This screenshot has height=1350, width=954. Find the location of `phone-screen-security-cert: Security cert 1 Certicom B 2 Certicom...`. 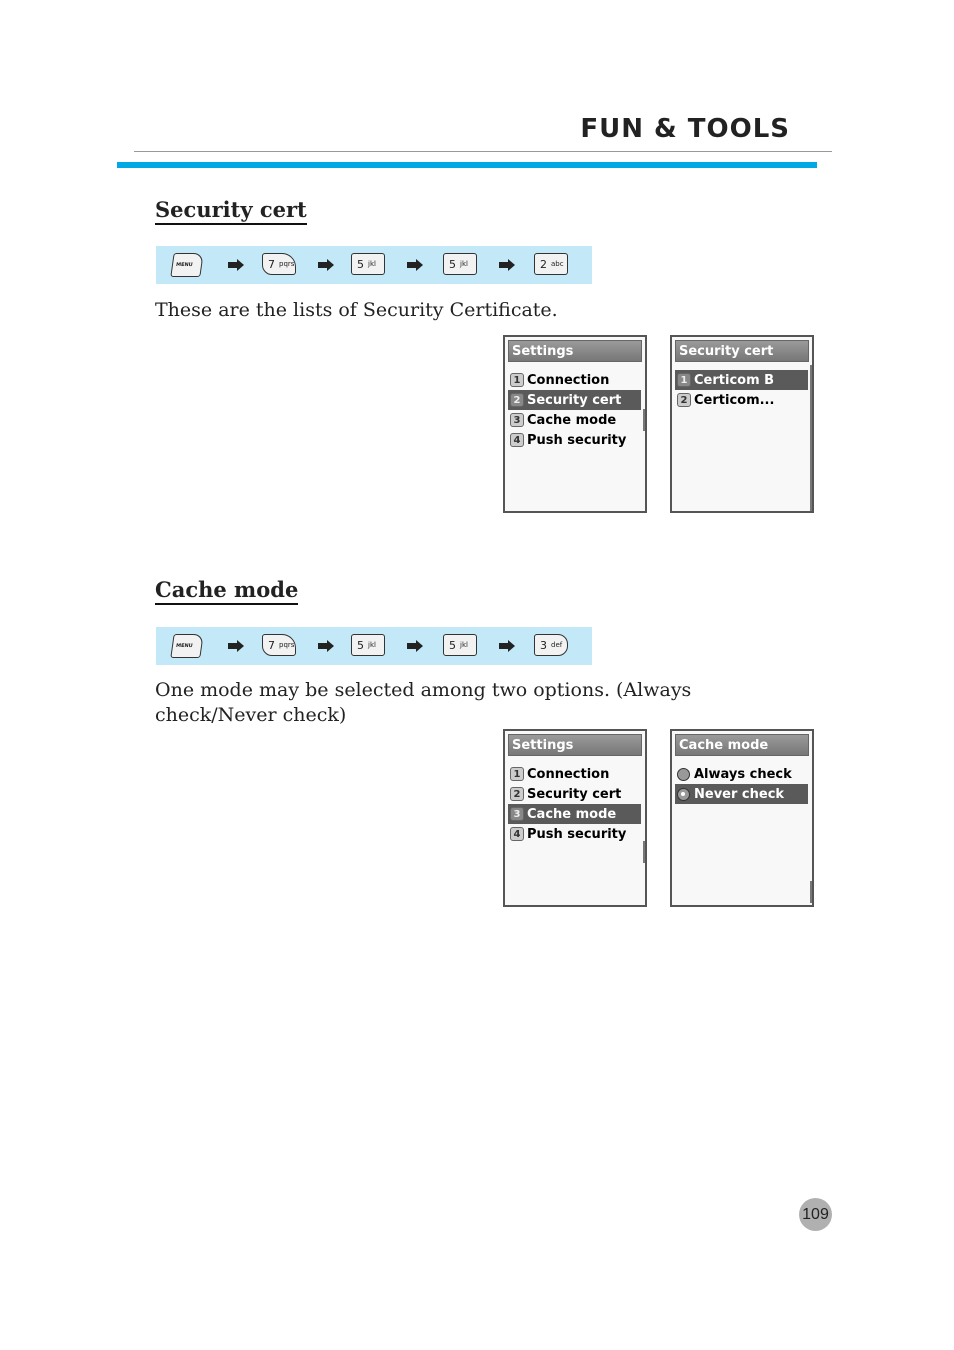

phone-screen-security-cert: Security cert 1 Certicom B 2 Certicom... is located at coordinates (742, 424).